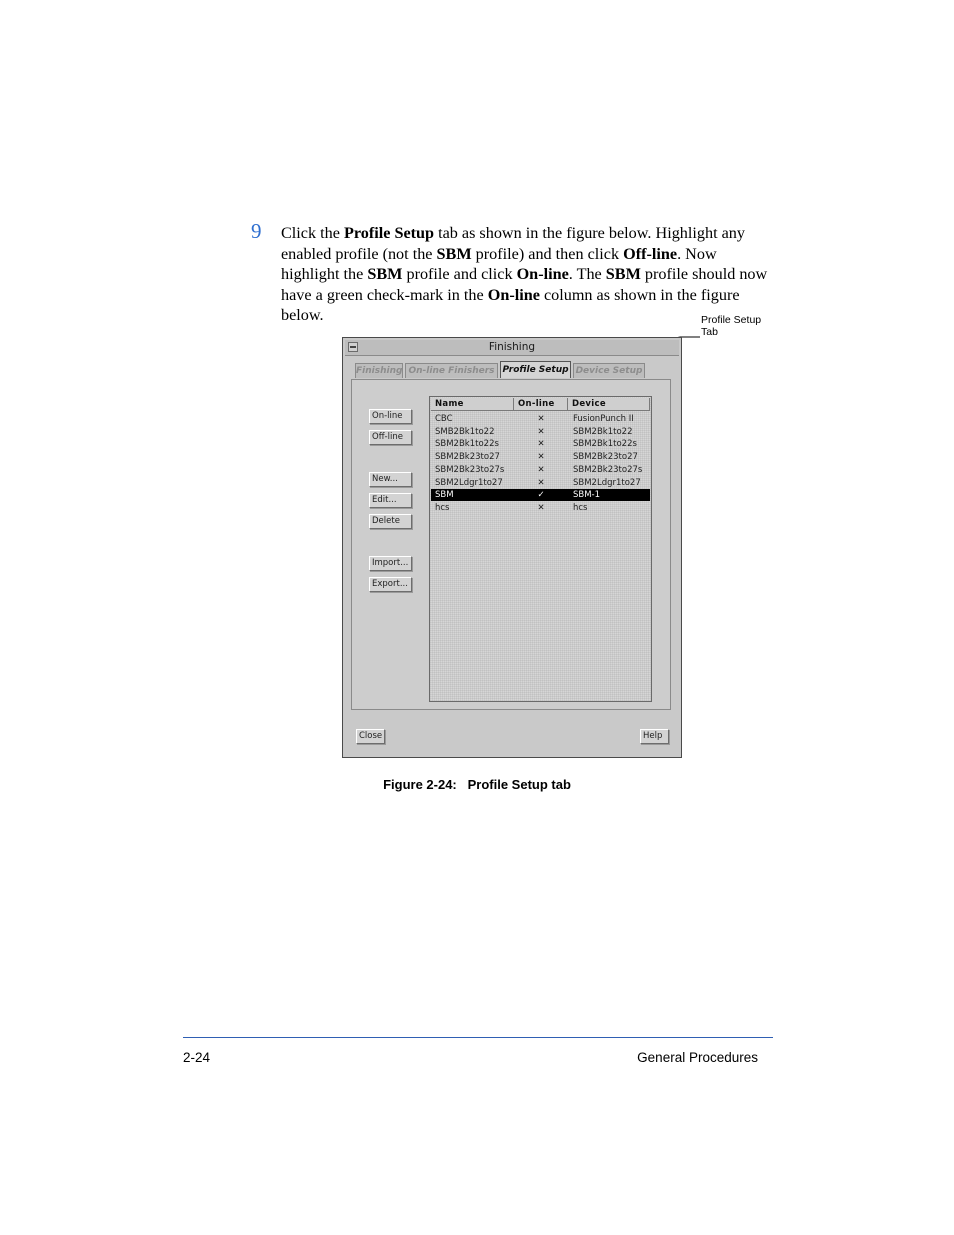 This screenshot has height=1235, width=954. What do you see at coordinates (442, 507) in the screenshot?
I see `profile-name: hcs` at bounding box center [442, 507].